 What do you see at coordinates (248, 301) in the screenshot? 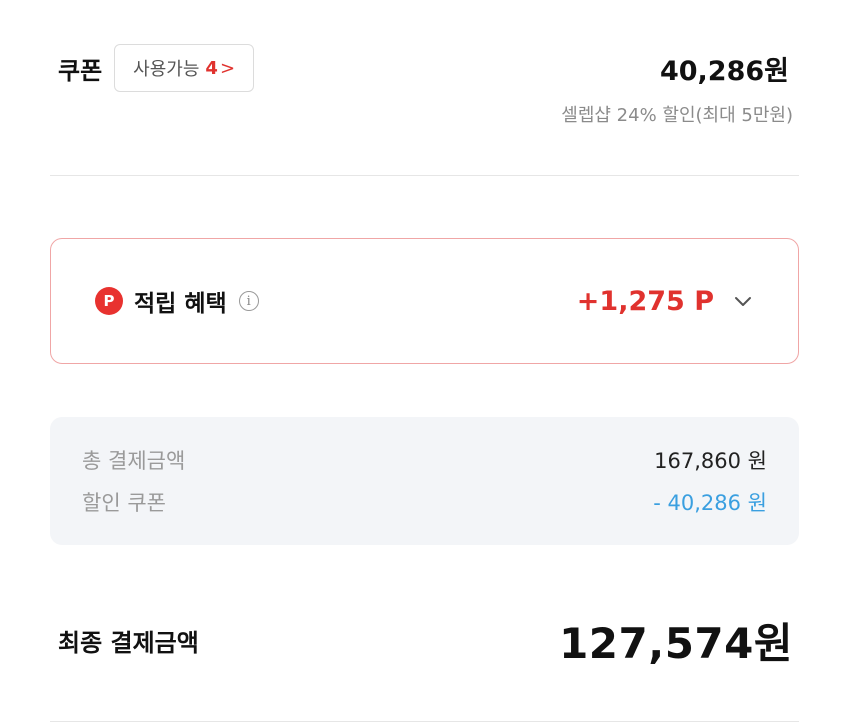
I see `info-icon: i` at bounding box center [248, 301].